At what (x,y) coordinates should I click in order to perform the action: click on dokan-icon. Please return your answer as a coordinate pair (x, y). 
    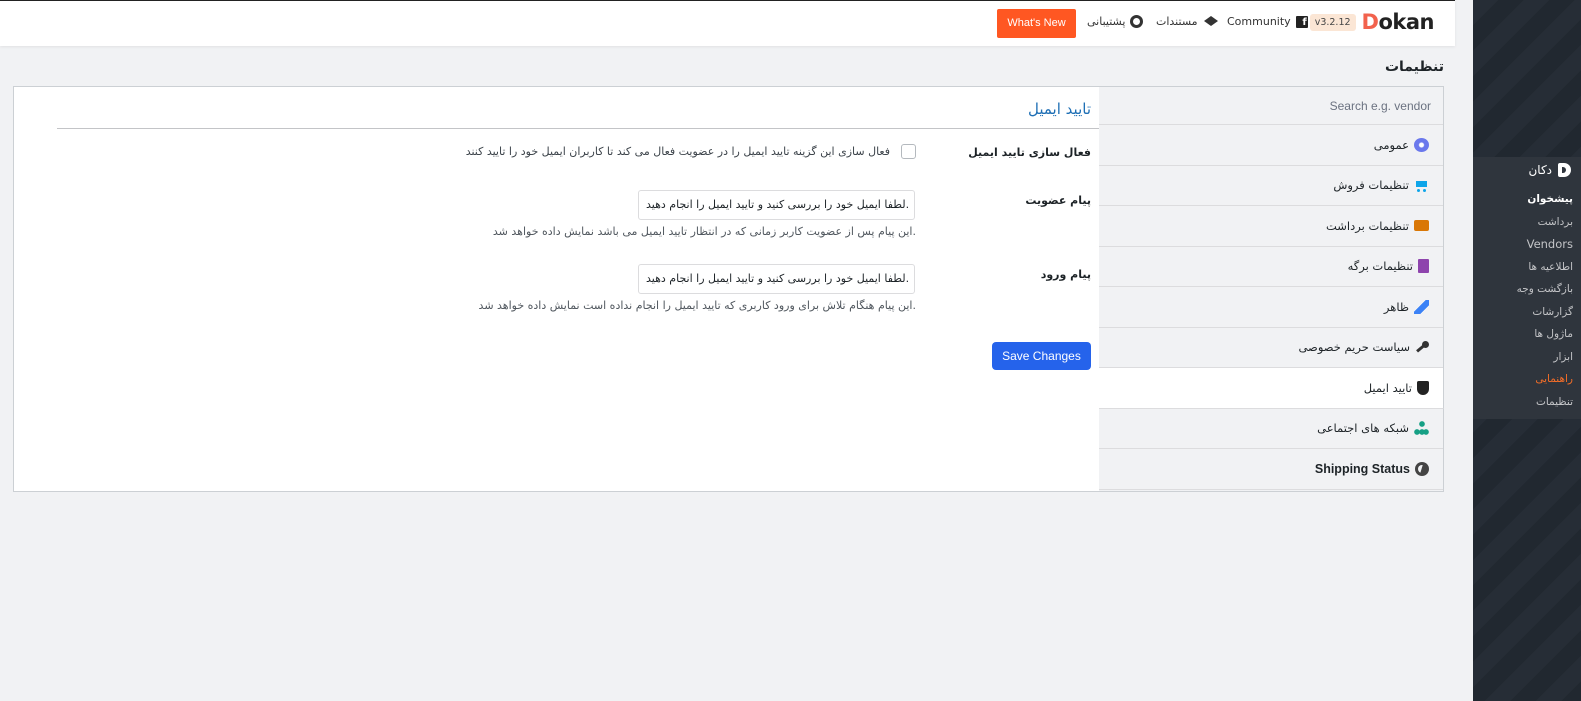
    Looking at the image, I should click on (1564, 170).